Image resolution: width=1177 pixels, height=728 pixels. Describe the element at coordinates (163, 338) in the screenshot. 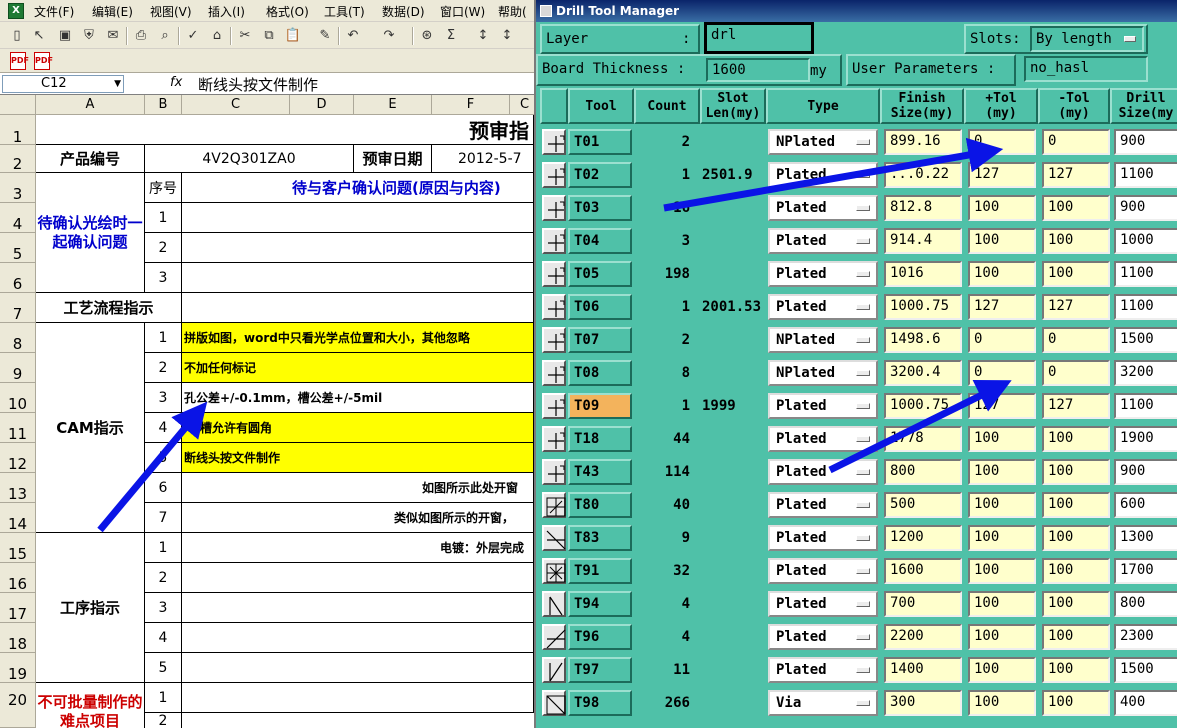

I see `cam-num: 1` at that location.